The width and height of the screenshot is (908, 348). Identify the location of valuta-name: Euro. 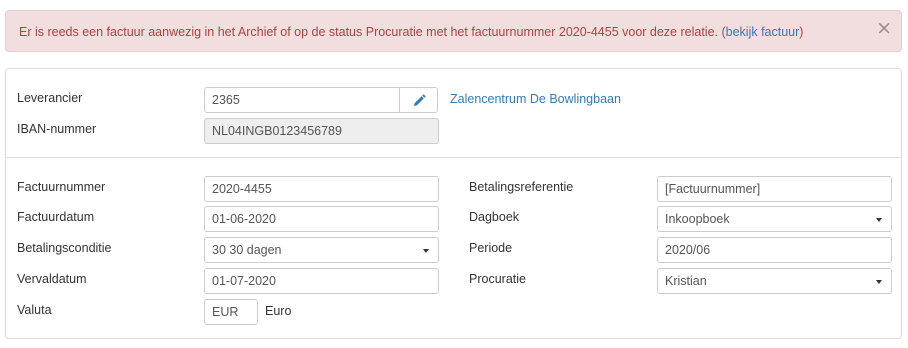
(278, 311).